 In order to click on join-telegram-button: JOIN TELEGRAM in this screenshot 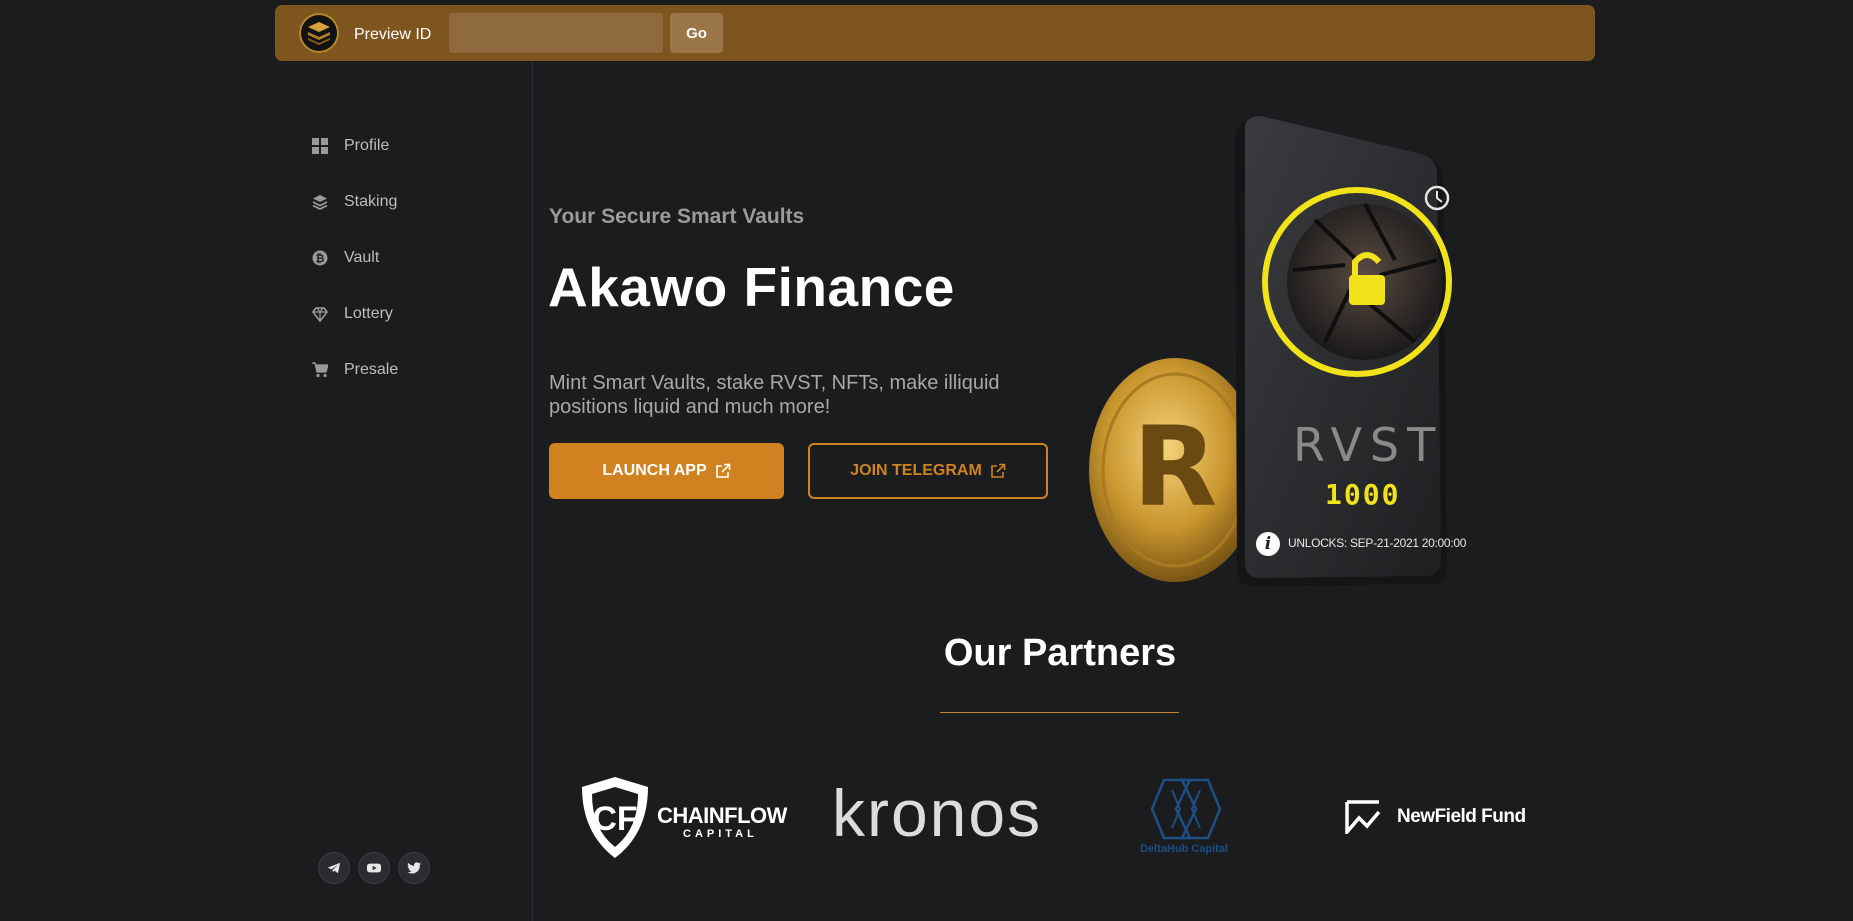, I will do `click(928, 471)`.